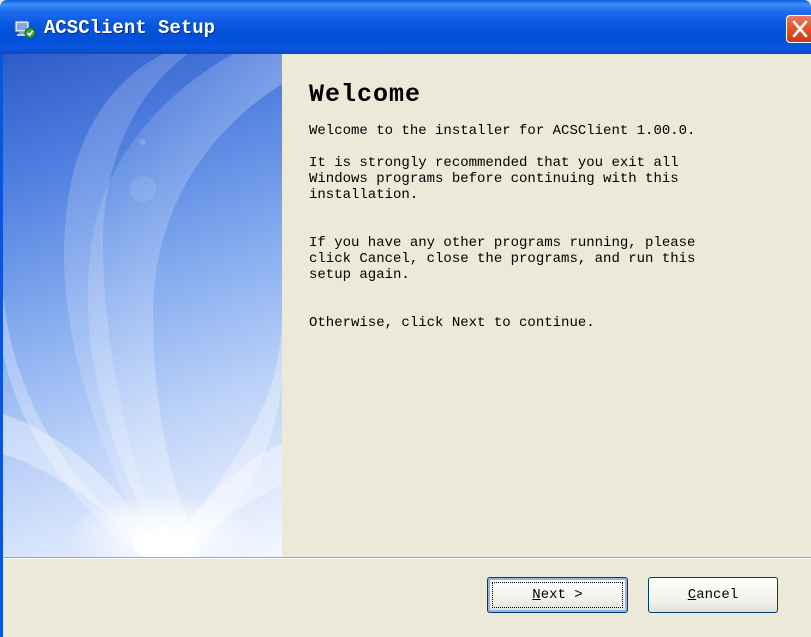 This screenshot has height=637, width=811. What do you see at coordinates (452, 323) in the screenshot?
I see `continue-instruction-text: Otherwise, click Next to continue.` at bounding box center [452, 323].